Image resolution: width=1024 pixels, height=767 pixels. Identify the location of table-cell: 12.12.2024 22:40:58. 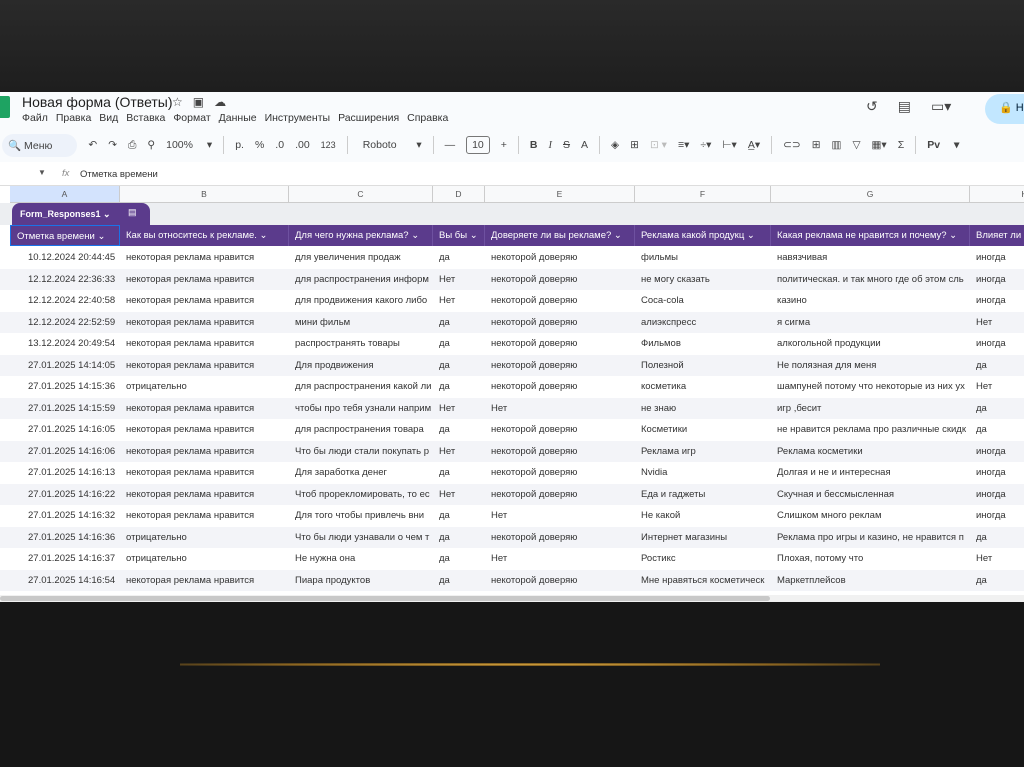
(65, 301).